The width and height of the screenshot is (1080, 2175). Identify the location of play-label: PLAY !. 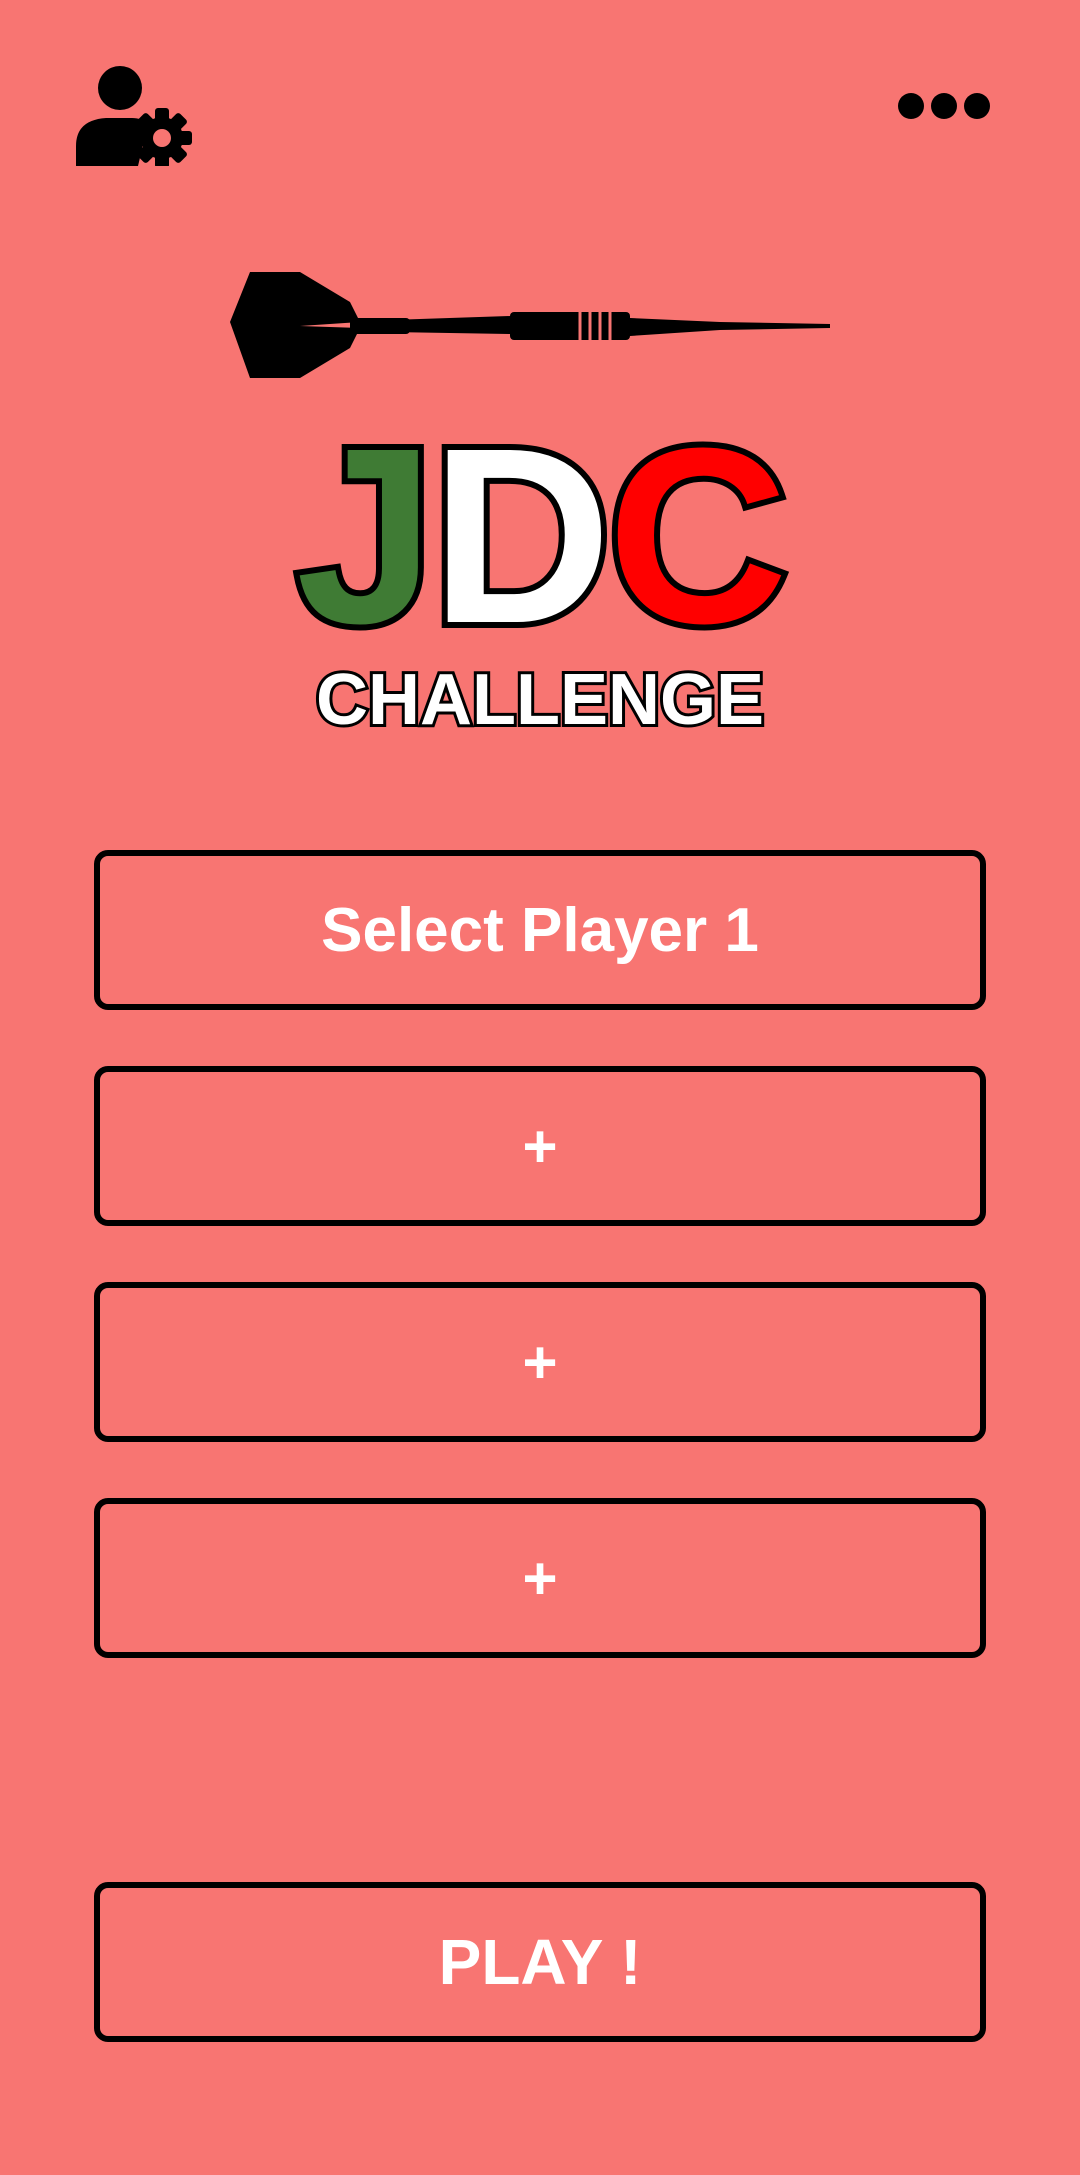
(540, 1962).